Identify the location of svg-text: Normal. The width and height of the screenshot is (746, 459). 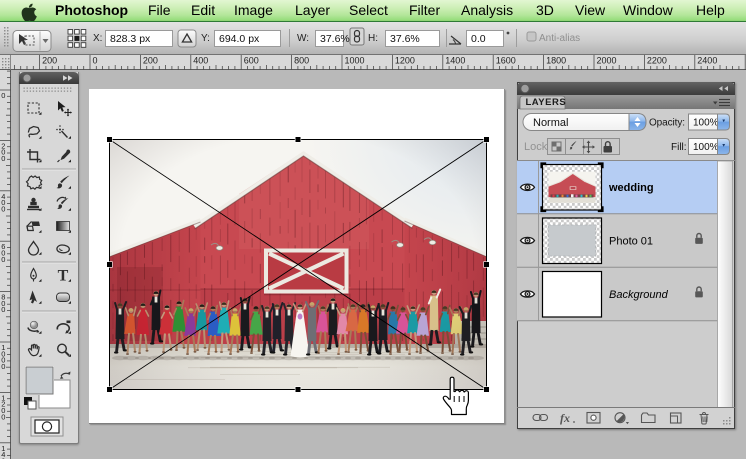
(550, 123).